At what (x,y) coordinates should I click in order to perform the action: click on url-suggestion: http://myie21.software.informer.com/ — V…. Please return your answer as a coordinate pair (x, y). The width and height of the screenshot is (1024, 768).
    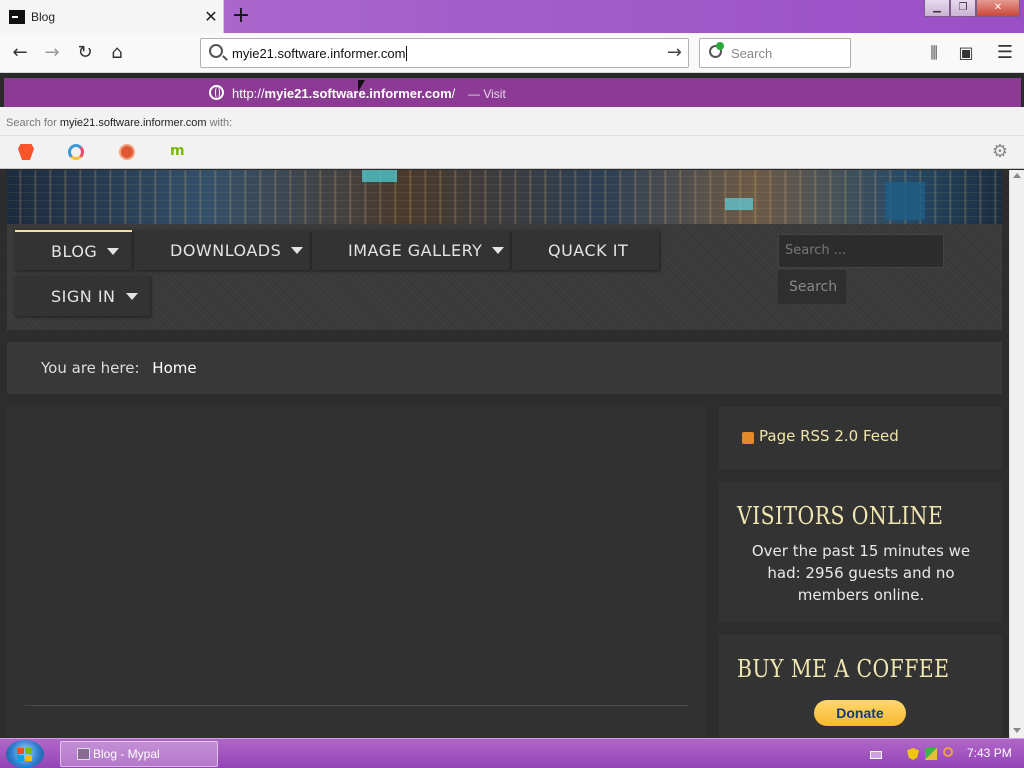
    Looking at the image, I should click on (512, 92).